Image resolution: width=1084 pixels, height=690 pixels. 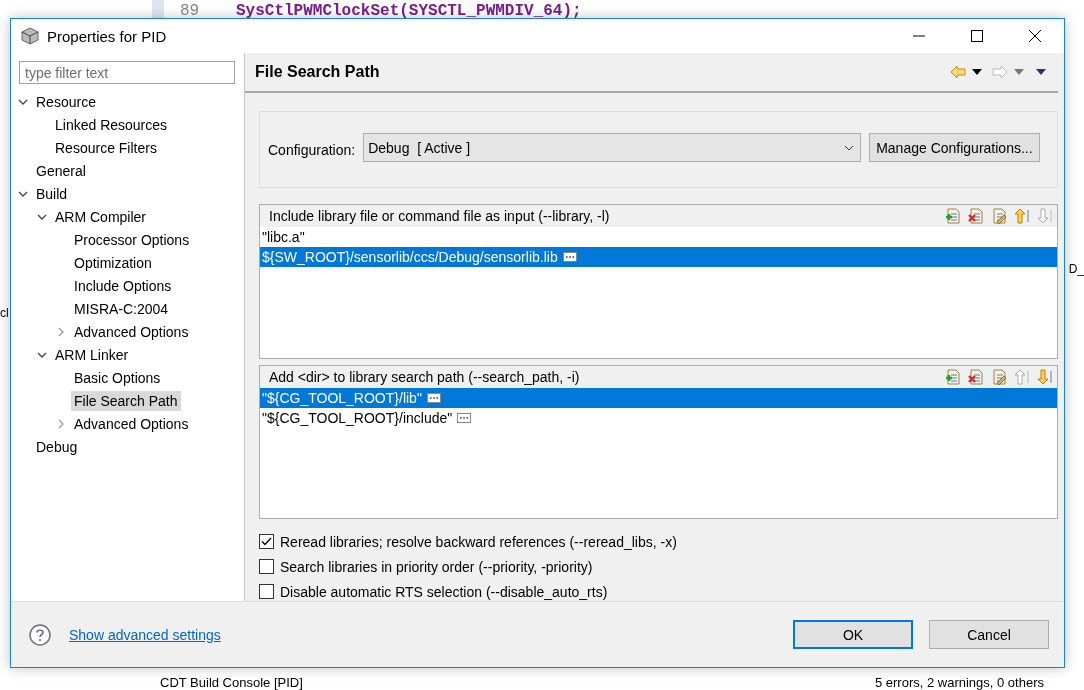 I want to click on tree-item: ARM Compiler, so click(x=100, y=216).